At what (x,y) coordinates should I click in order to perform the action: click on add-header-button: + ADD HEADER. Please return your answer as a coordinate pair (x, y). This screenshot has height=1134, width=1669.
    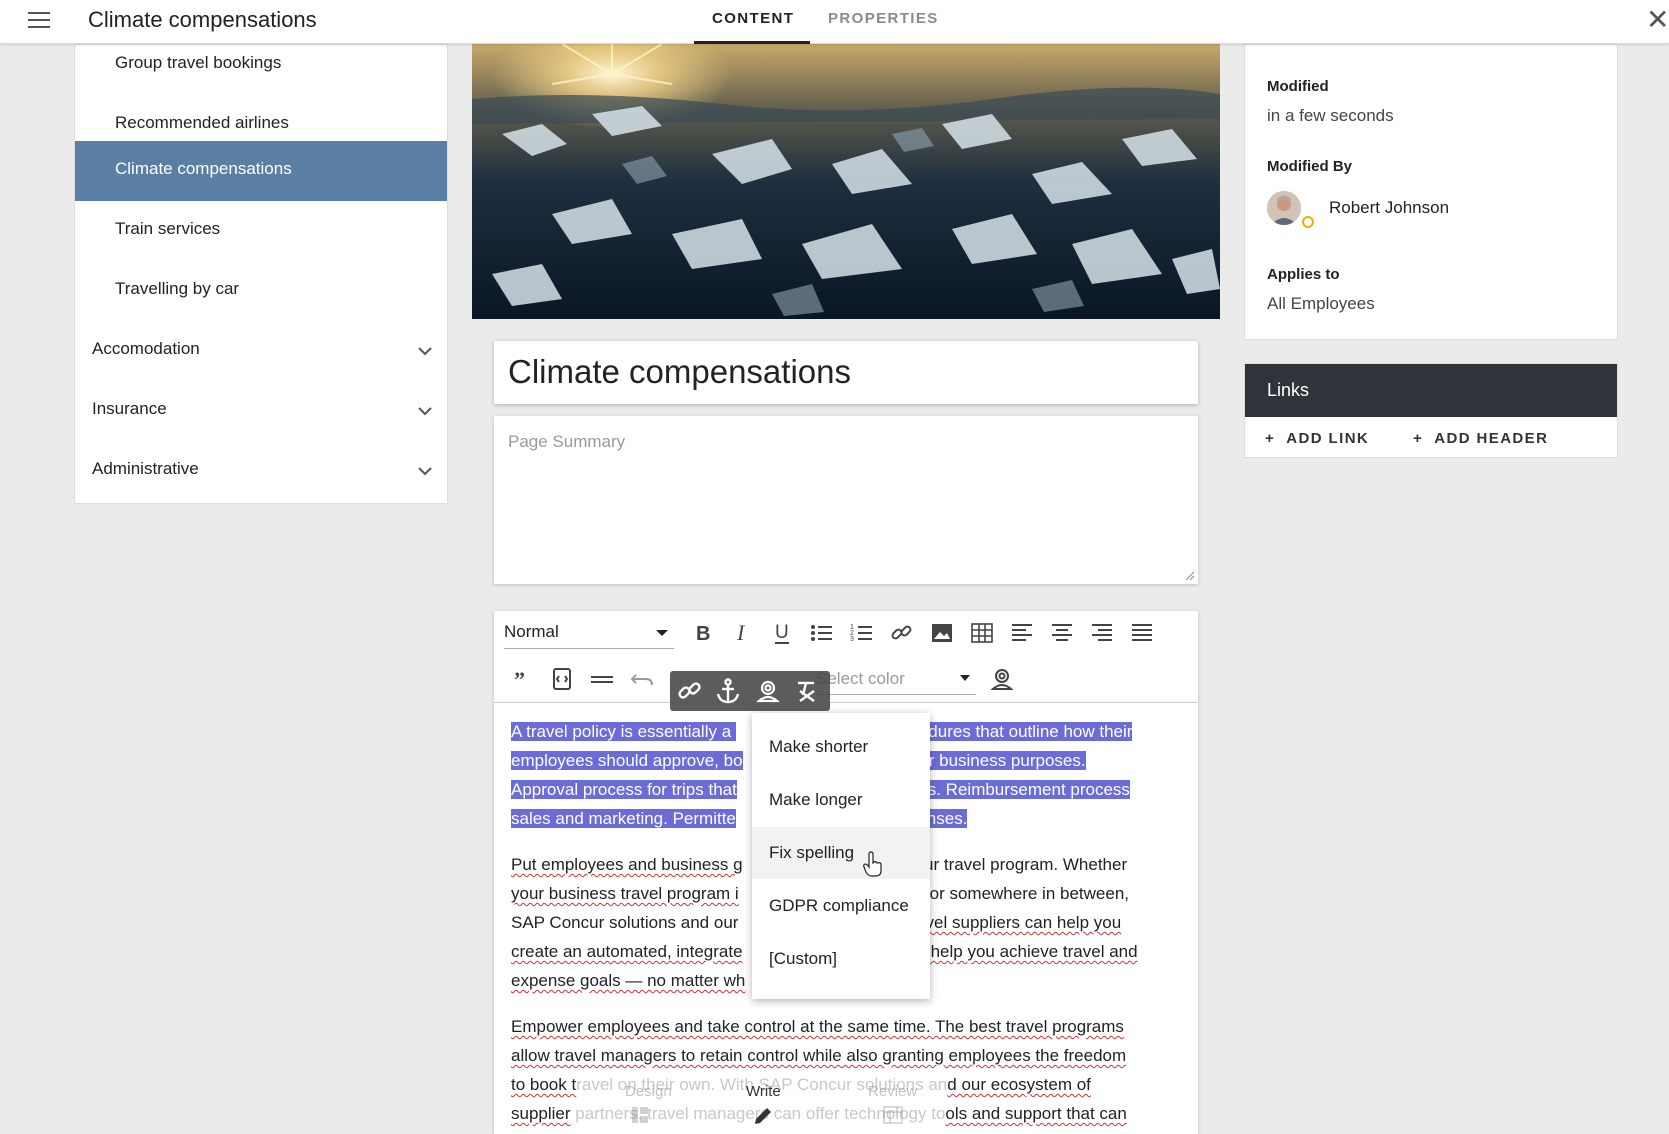
    Looking at the image, I should click on (1480, 438).